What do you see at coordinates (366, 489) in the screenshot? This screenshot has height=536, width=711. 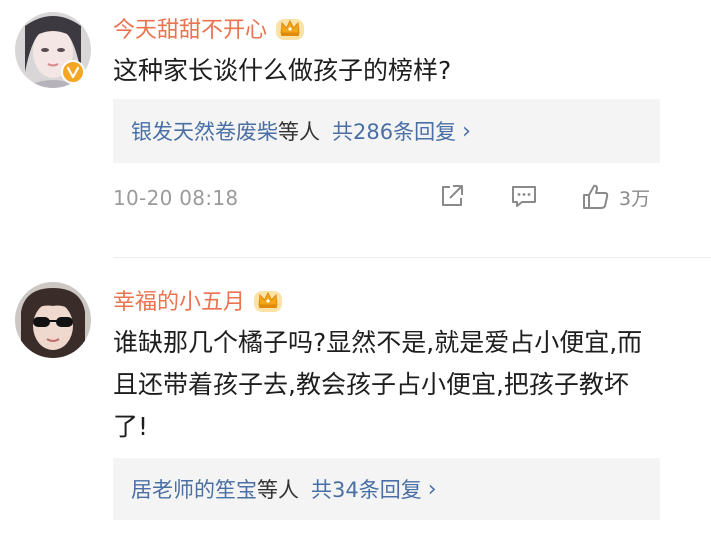 I see `reply-count-link: 共34条回复` at bounding box center [366, 489].